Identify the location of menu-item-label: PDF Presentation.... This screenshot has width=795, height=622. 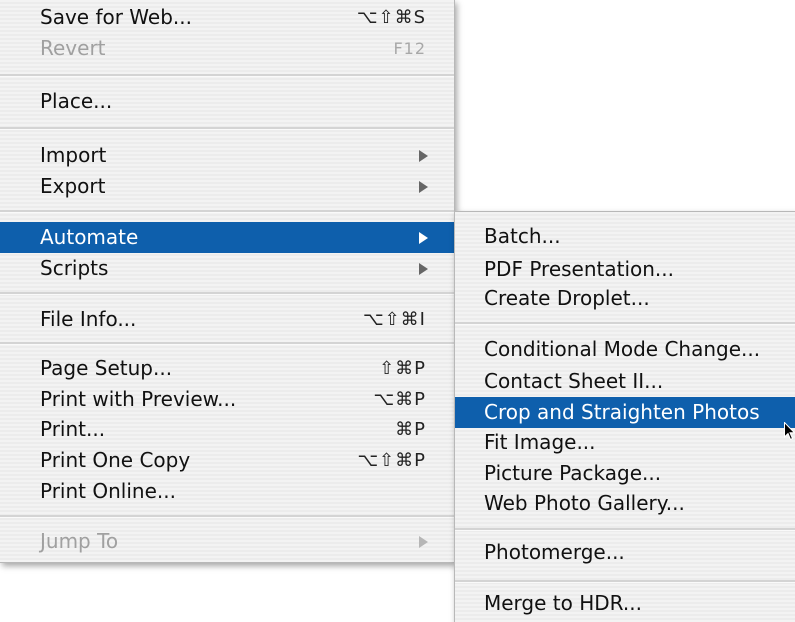
(579, 269).